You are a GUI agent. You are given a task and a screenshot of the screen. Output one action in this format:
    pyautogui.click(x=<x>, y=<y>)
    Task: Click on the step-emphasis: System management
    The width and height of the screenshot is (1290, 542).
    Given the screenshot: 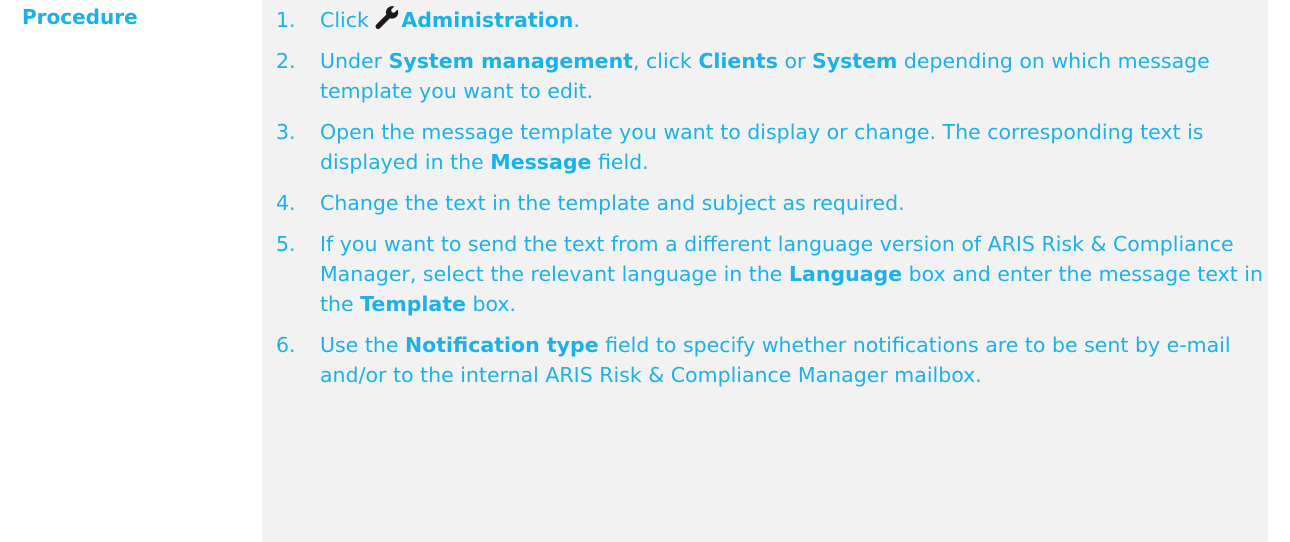 What is the action you would take?
    pyautogui.click(x=510, y=61)
    